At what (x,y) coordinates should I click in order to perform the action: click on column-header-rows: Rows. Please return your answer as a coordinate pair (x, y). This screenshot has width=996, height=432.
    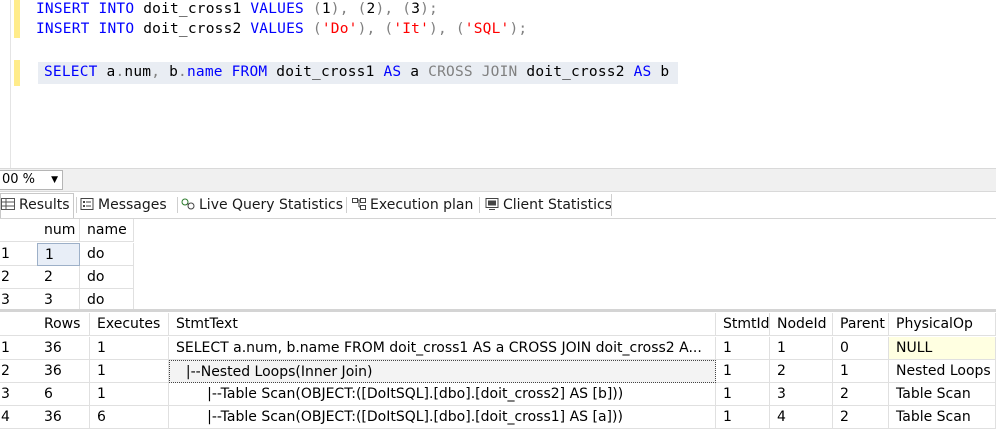
    Looking at the image, I should click on (63, 324).